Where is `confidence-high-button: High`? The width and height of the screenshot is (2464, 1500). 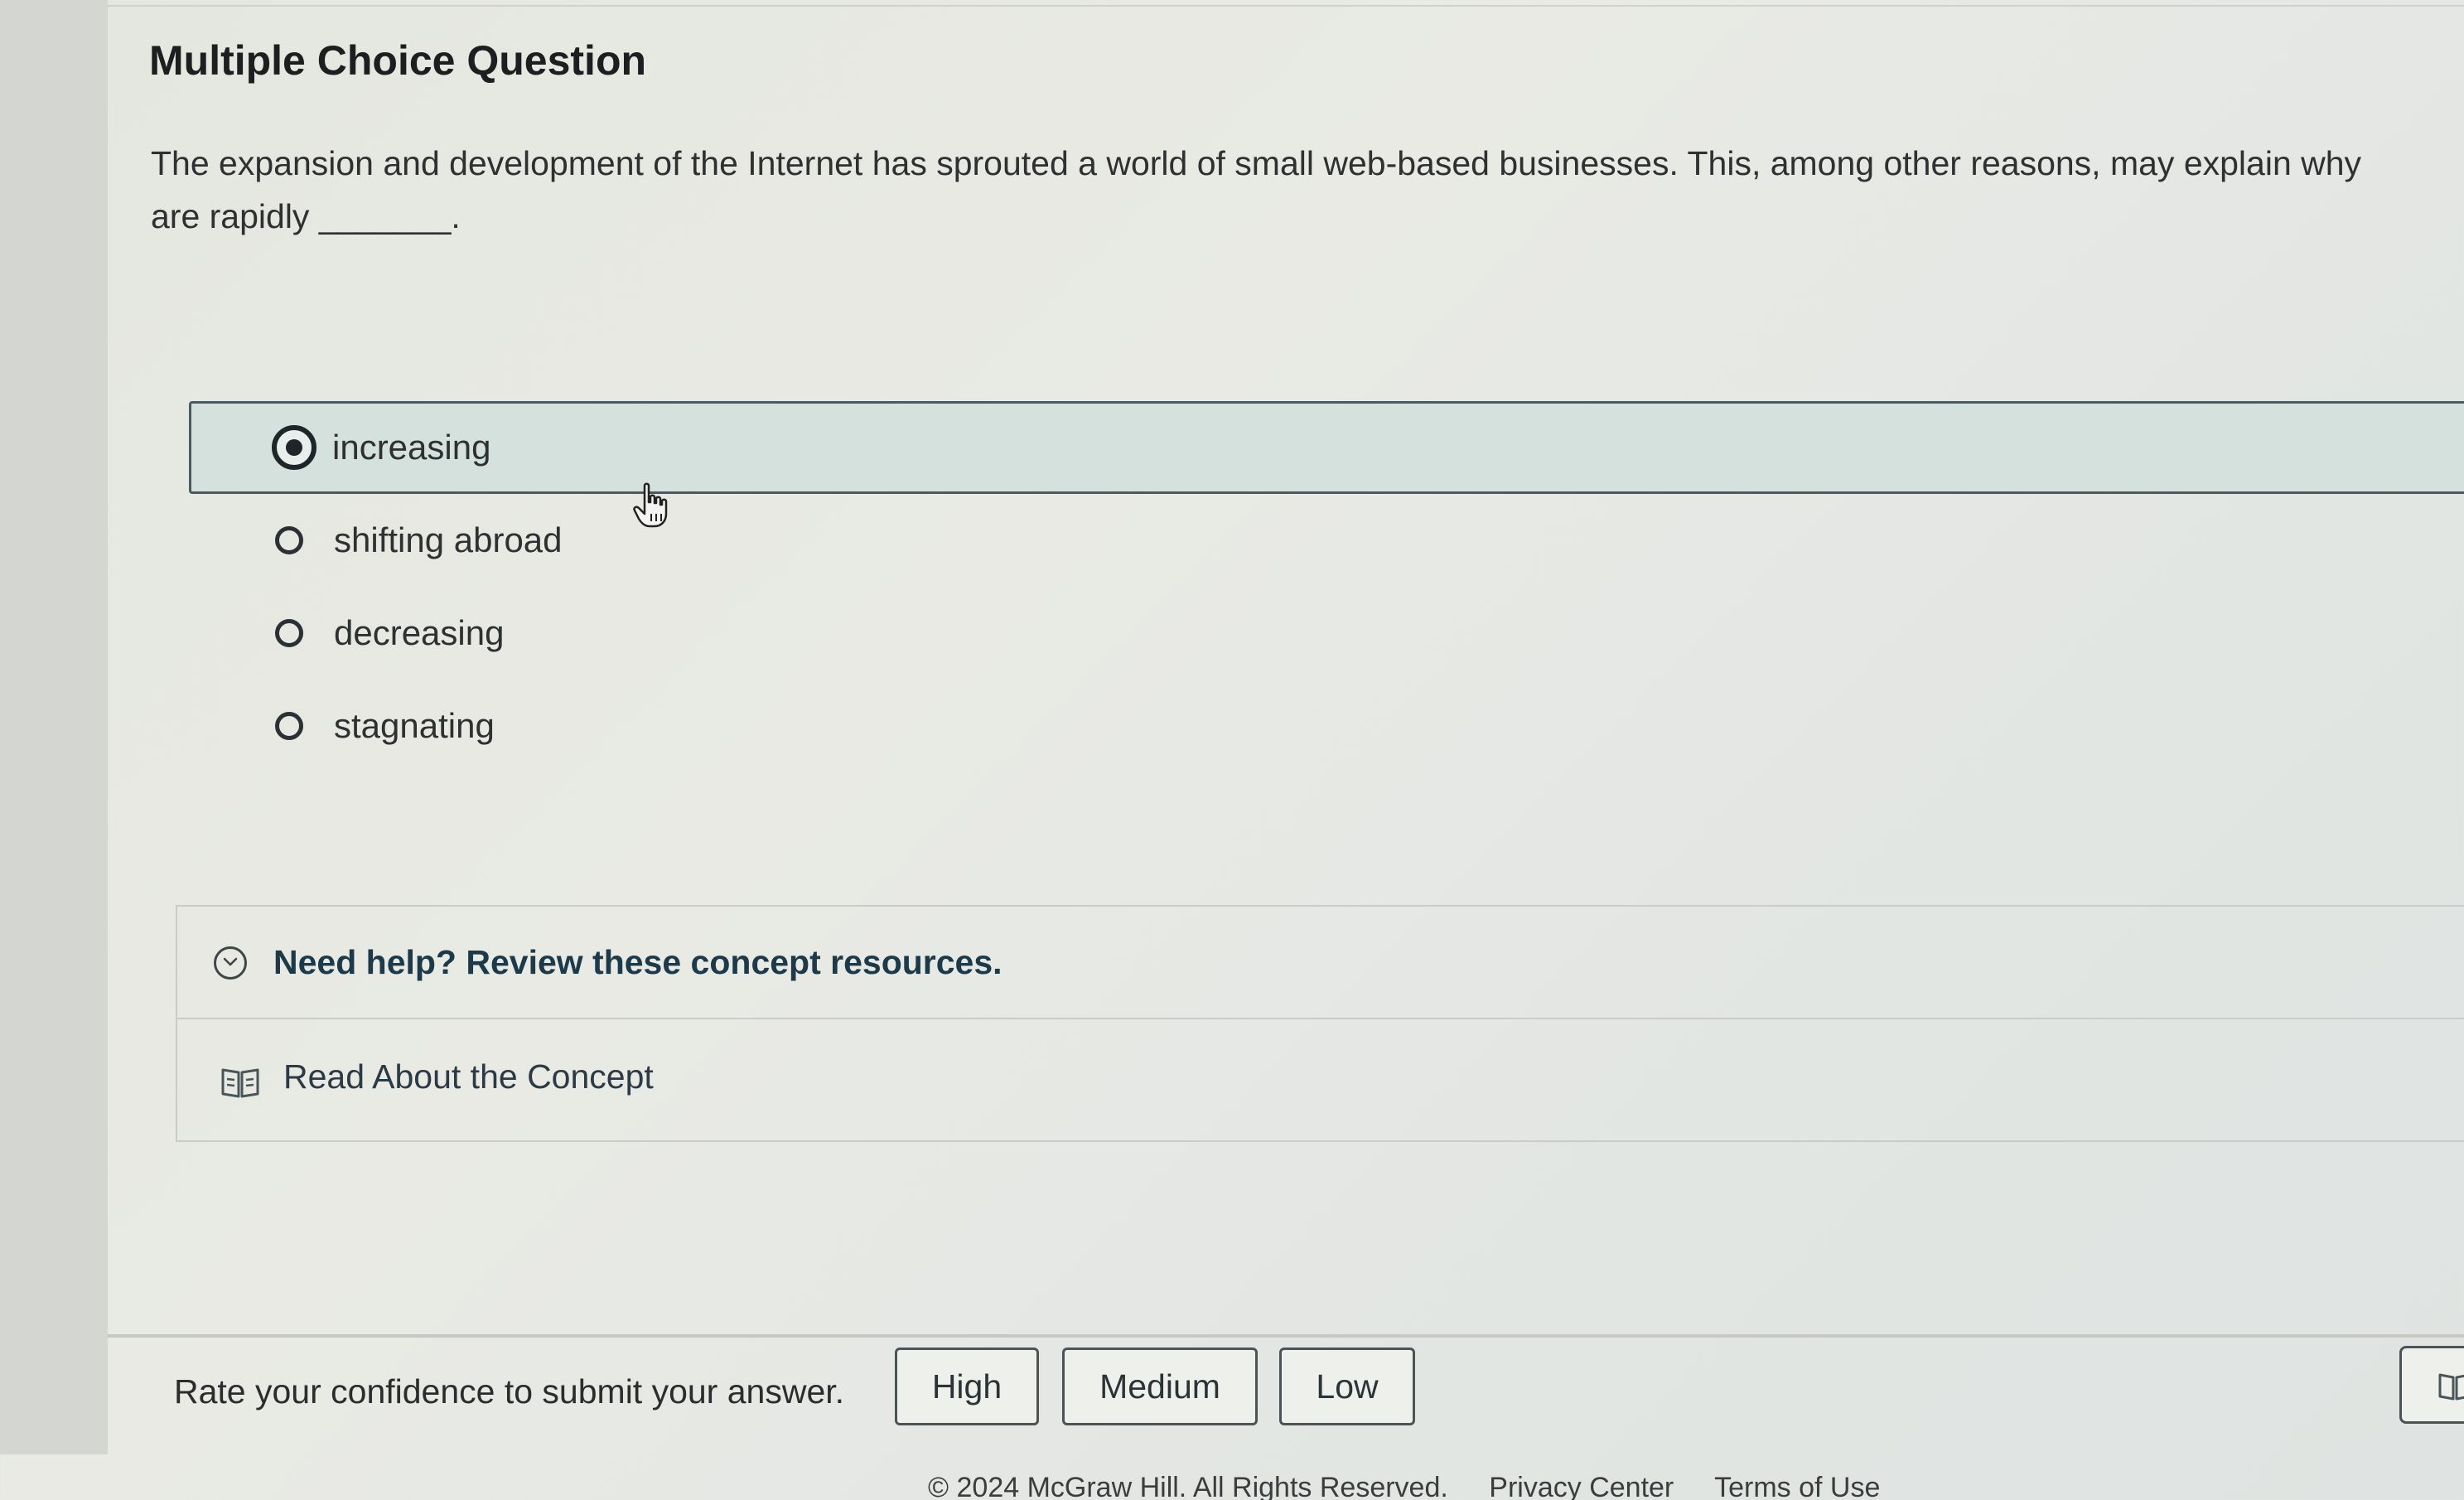
confidence-high-button: High is located at coordinates (967, 1387).